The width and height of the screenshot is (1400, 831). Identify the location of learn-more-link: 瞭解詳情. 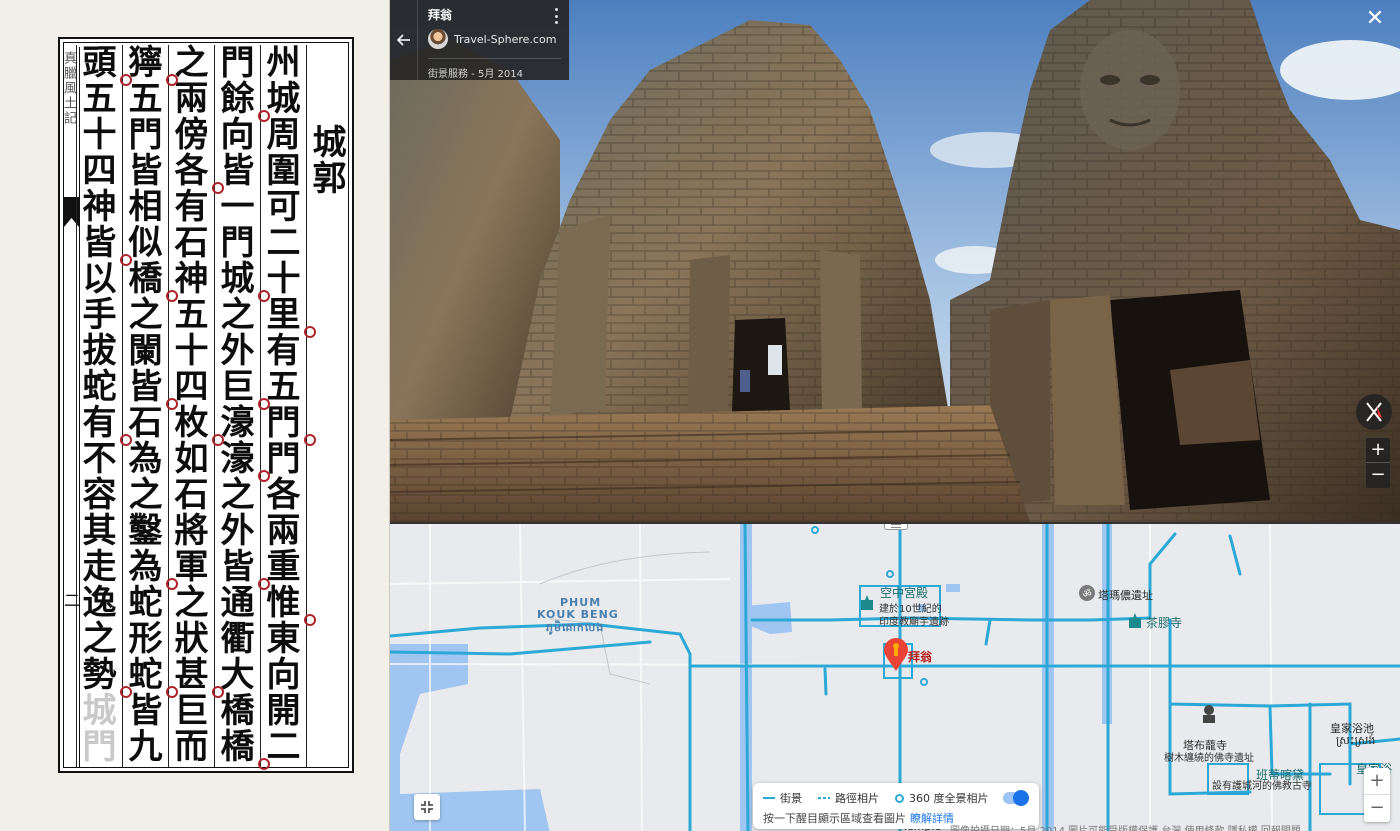
(932, 818).